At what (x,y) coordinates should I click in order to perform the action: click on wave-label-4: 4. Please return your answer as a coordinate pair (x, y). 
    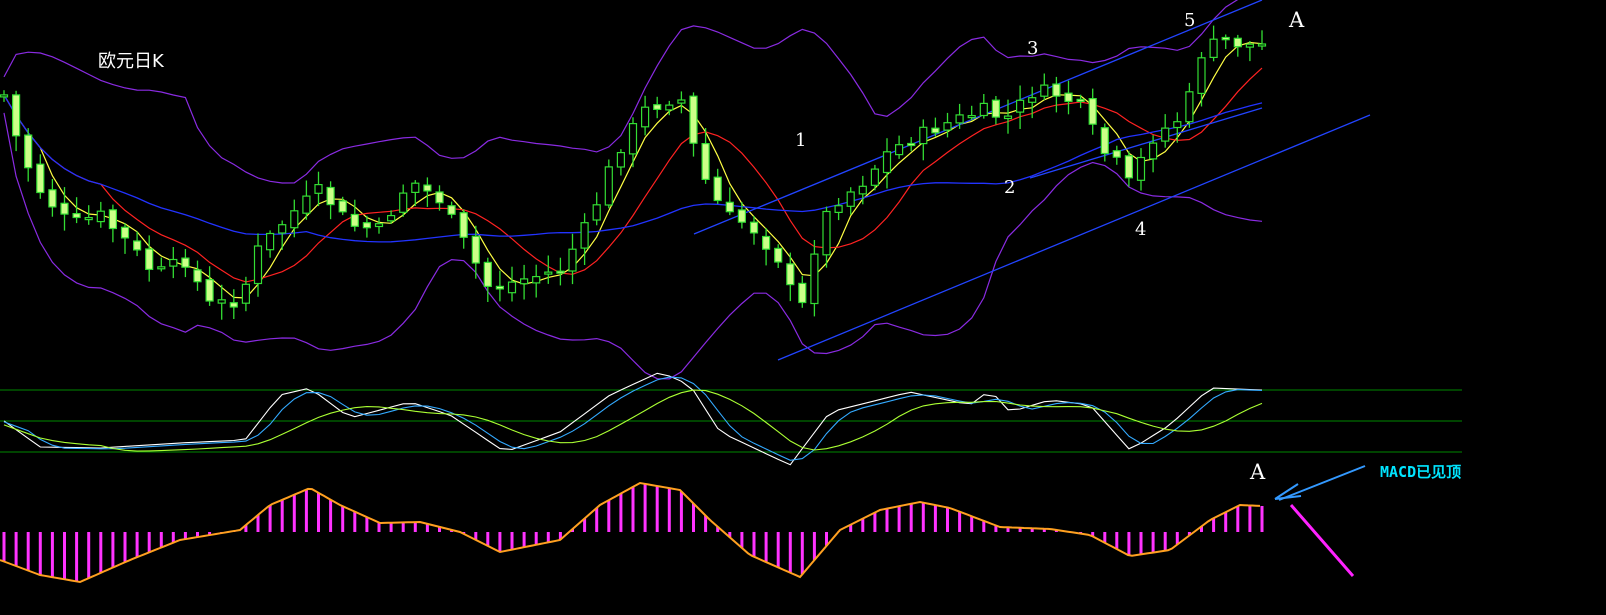
    Looking at the image, I should click on (1140, 229).